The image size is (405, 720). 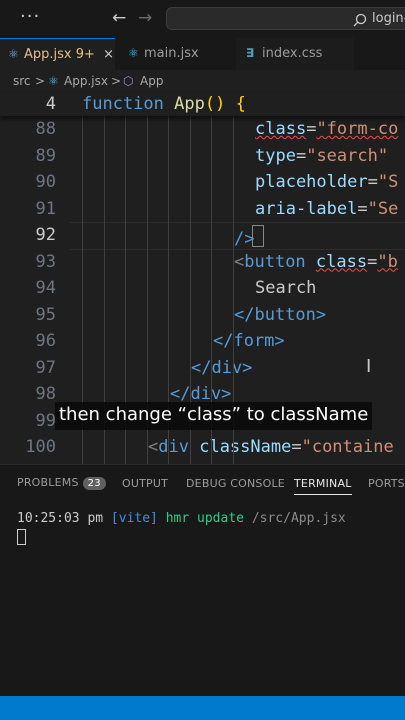 What do you see at coordinates (295, 54) in the screenshot?
I see `tab-index-css: ∃ index.css` at bounding box center [295, 54].